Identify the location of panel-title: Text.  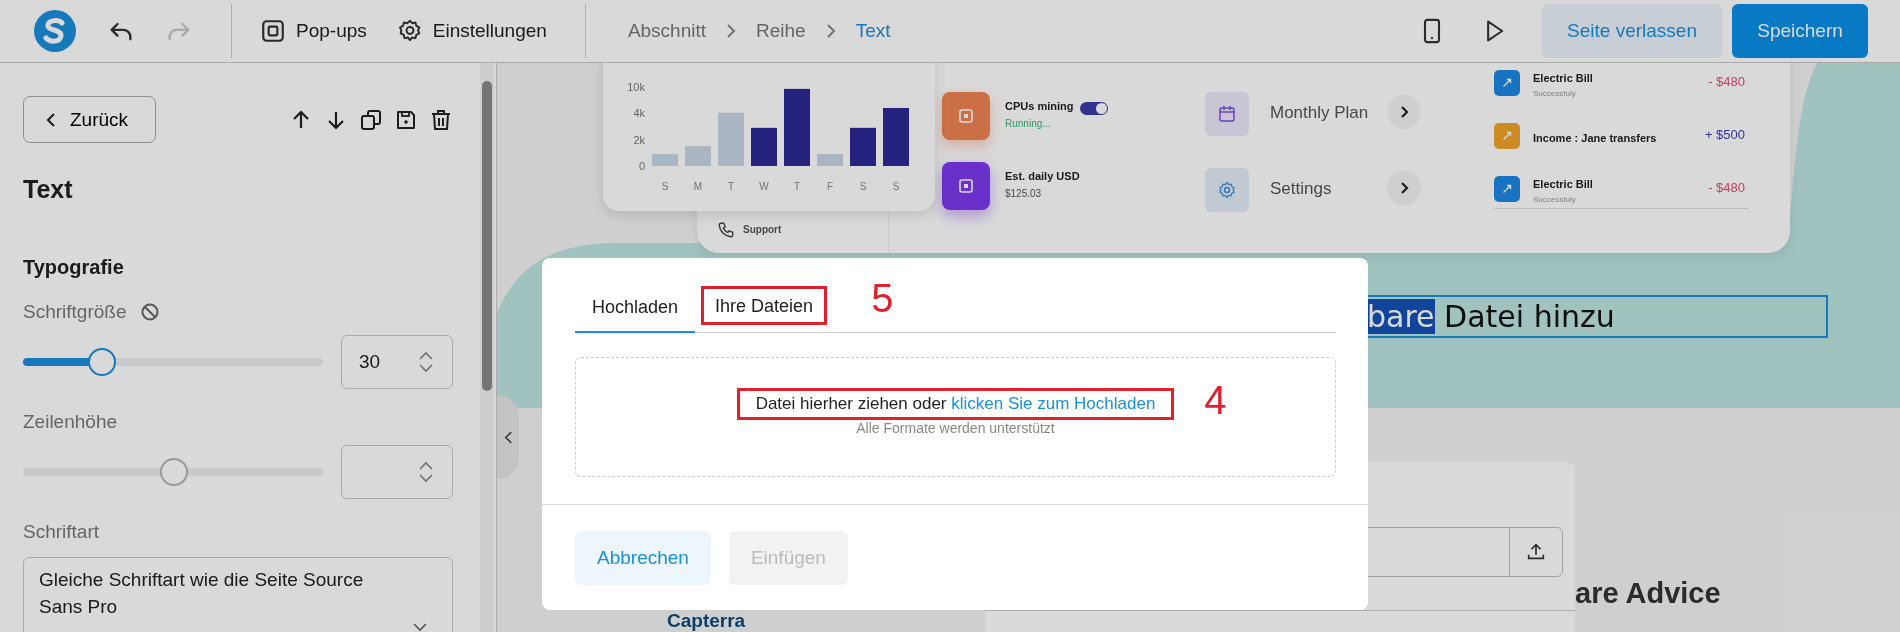
(48, 189).